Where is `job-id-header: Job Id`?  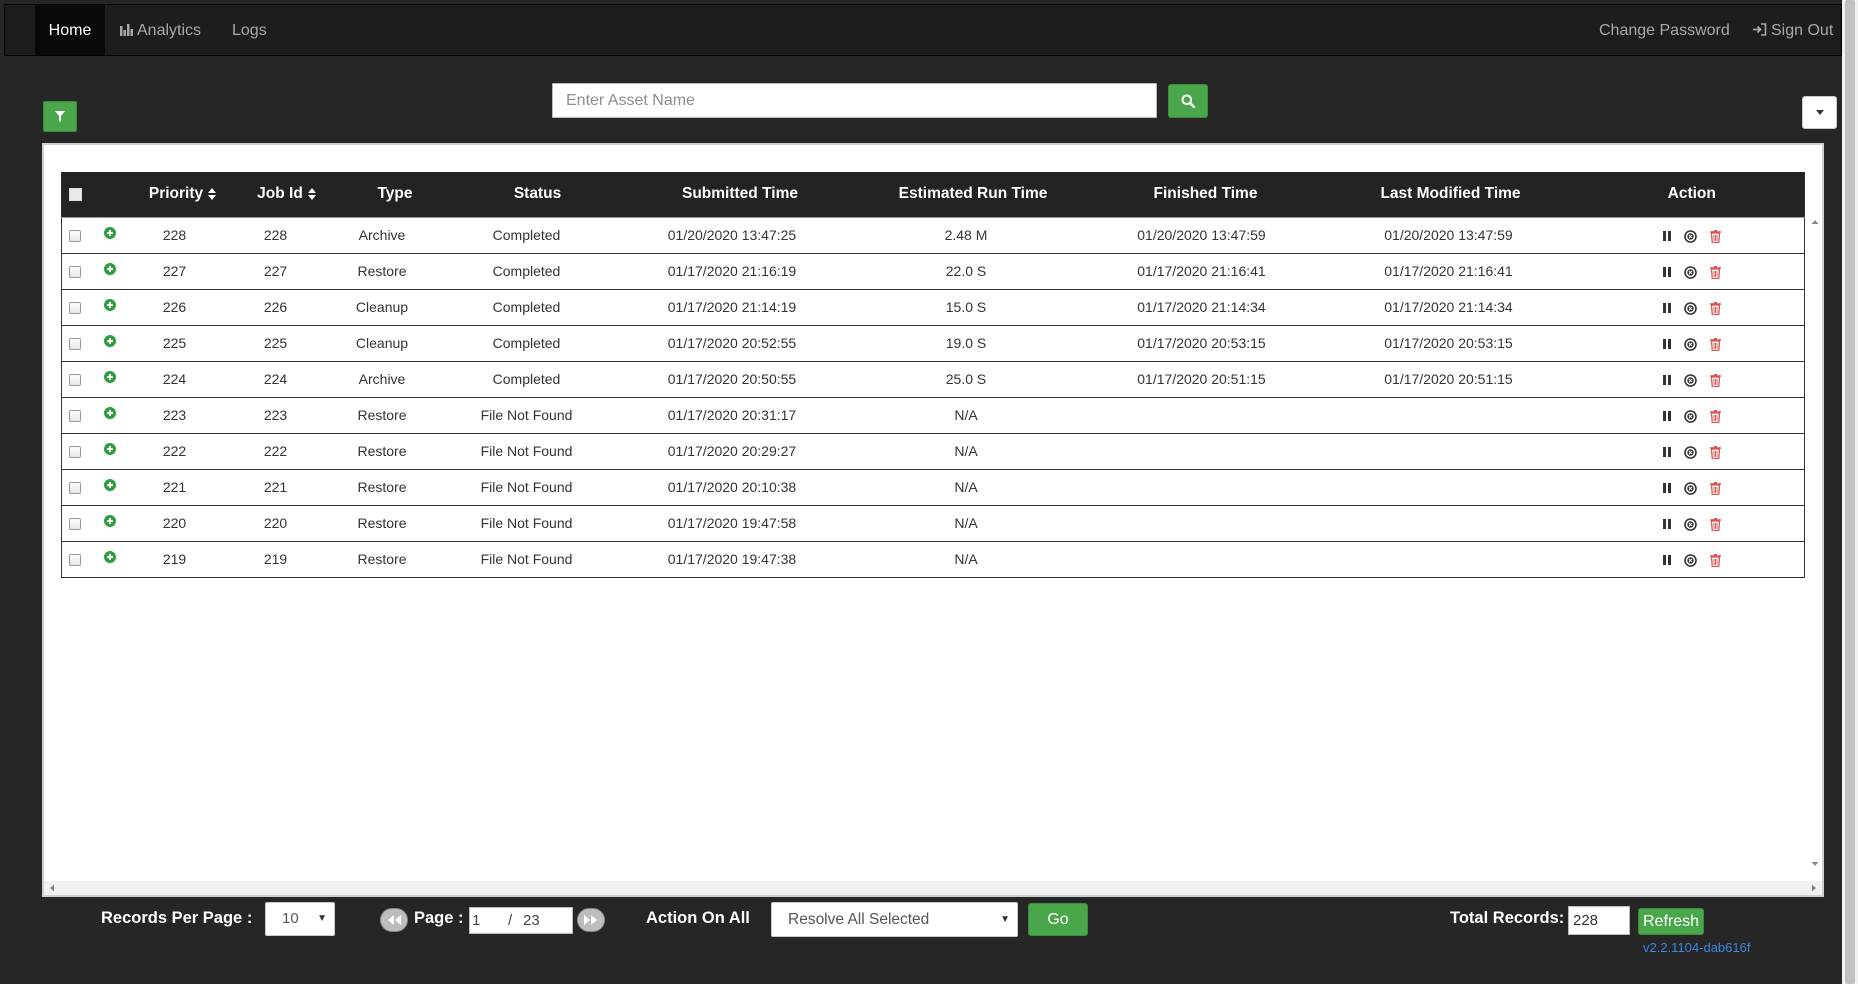 job-id-header: Job Id is located at coordinates (287, 194).